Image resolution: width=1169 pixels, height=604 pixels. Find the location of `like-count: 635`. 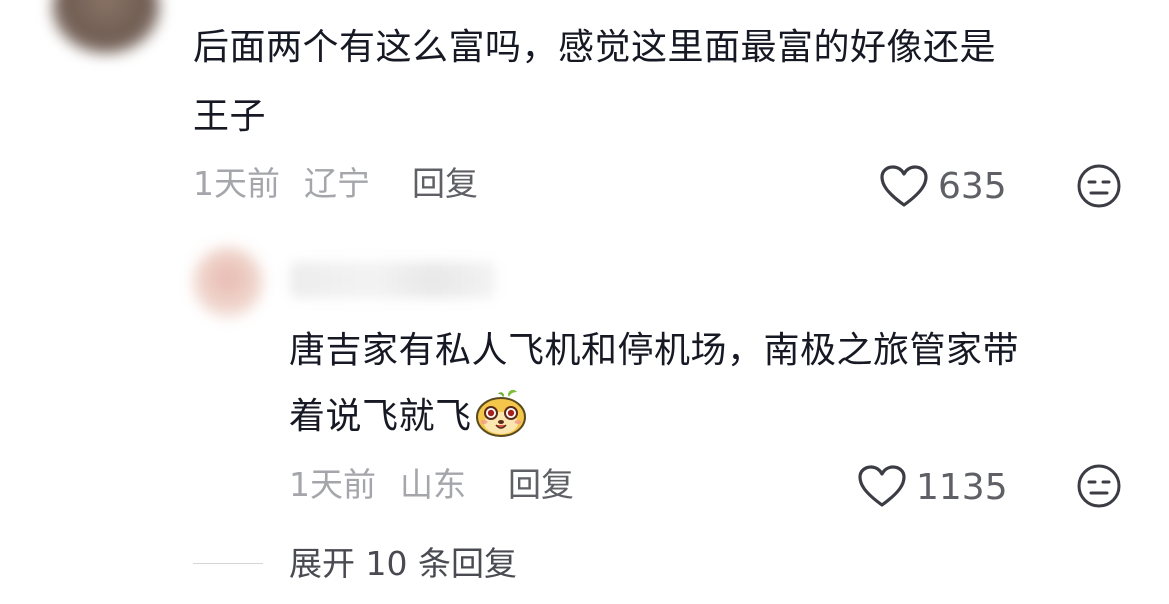

like-count: 635 is located at coordinates (972, 186).